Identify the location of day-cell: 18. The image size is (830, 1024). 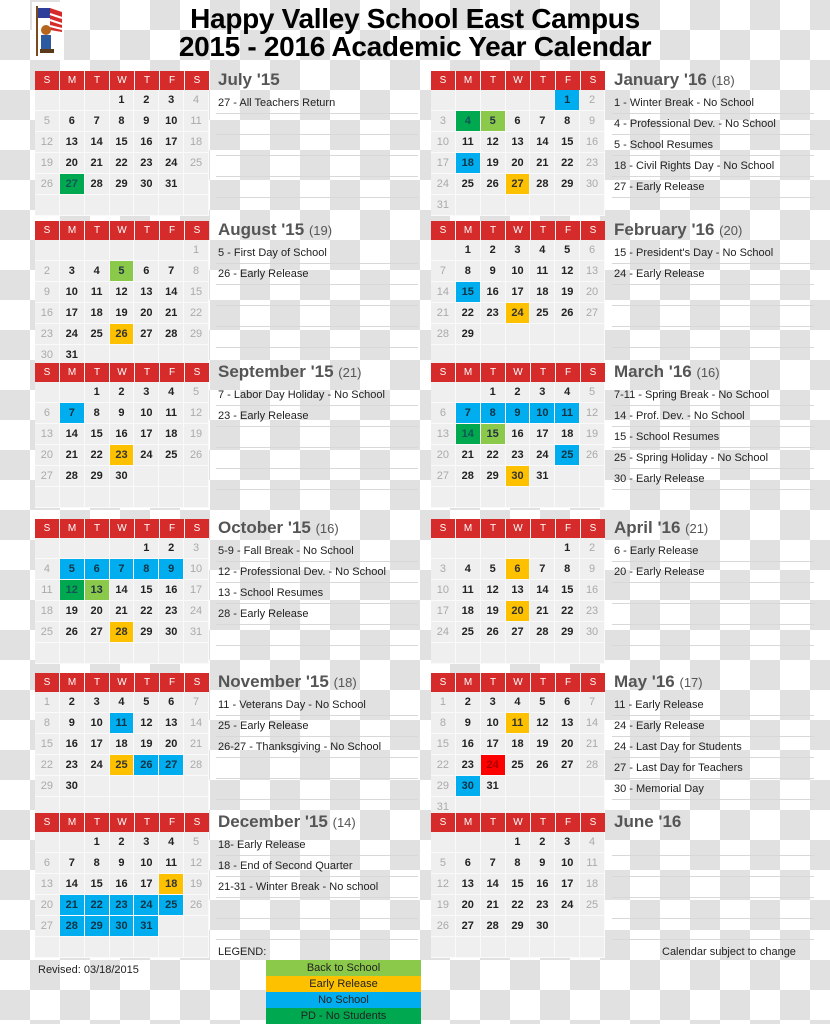
(47, 611).